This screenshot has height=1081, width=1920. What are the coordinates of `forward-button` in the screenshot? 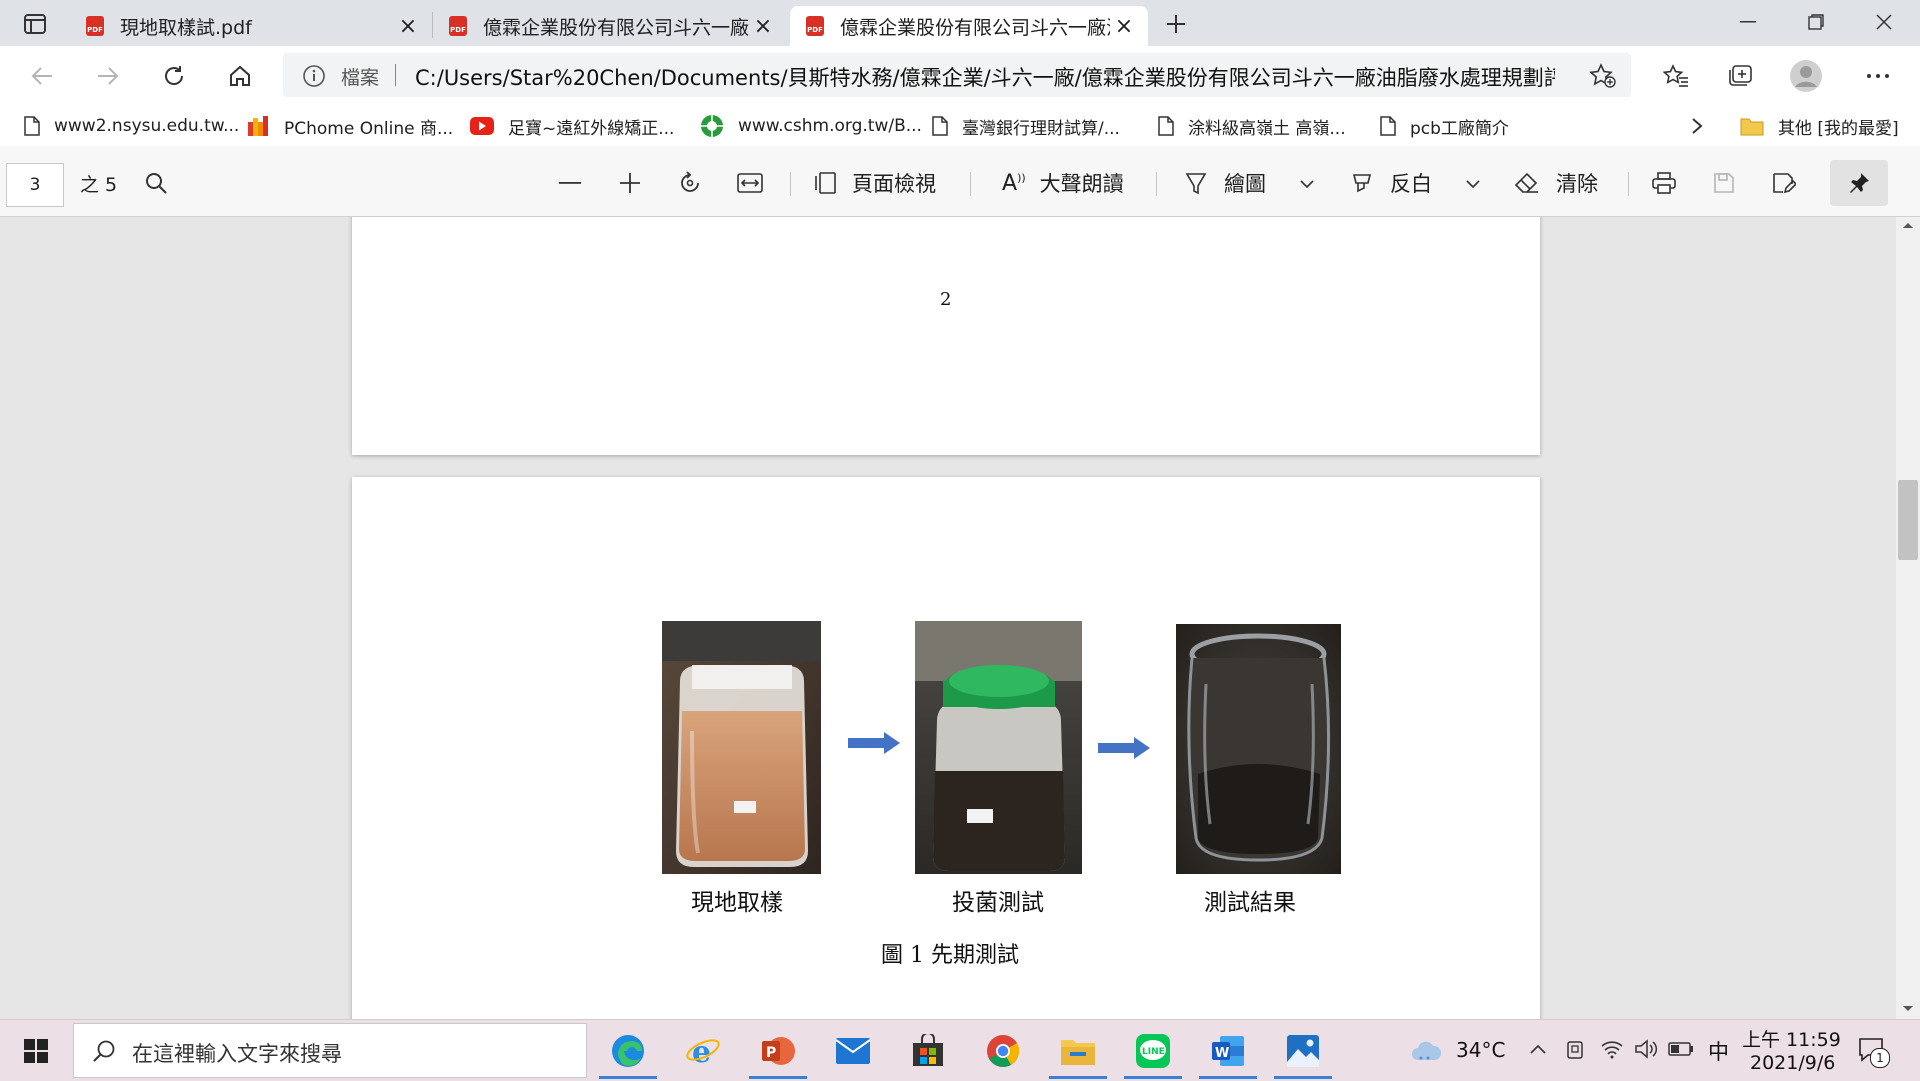 It's located at (108, 76).